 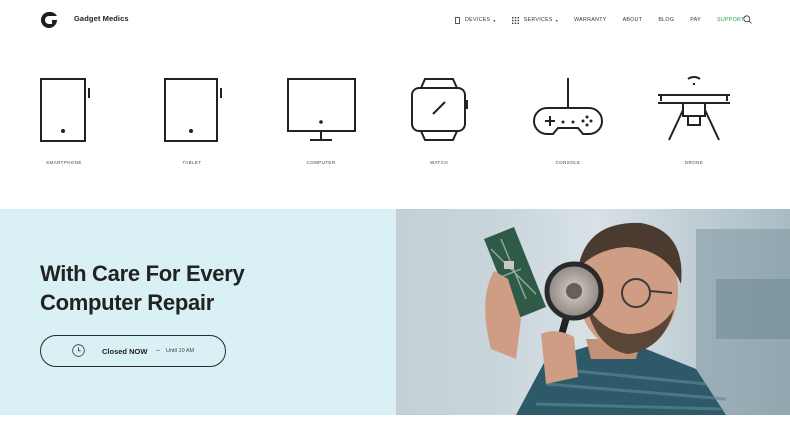 I want to click on search-icon, so click(x=747, y=19).